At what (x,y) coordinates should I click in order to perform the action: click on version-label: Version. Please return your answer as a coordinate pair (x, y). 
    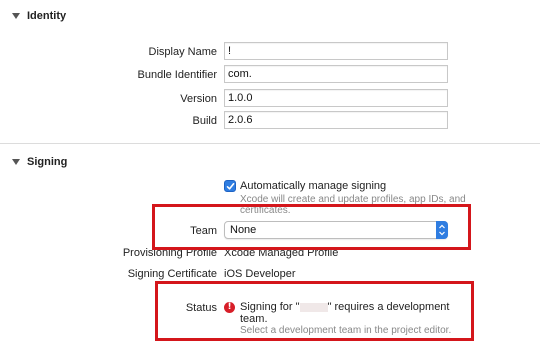
    Looking at the image, I should click on (198, 99).